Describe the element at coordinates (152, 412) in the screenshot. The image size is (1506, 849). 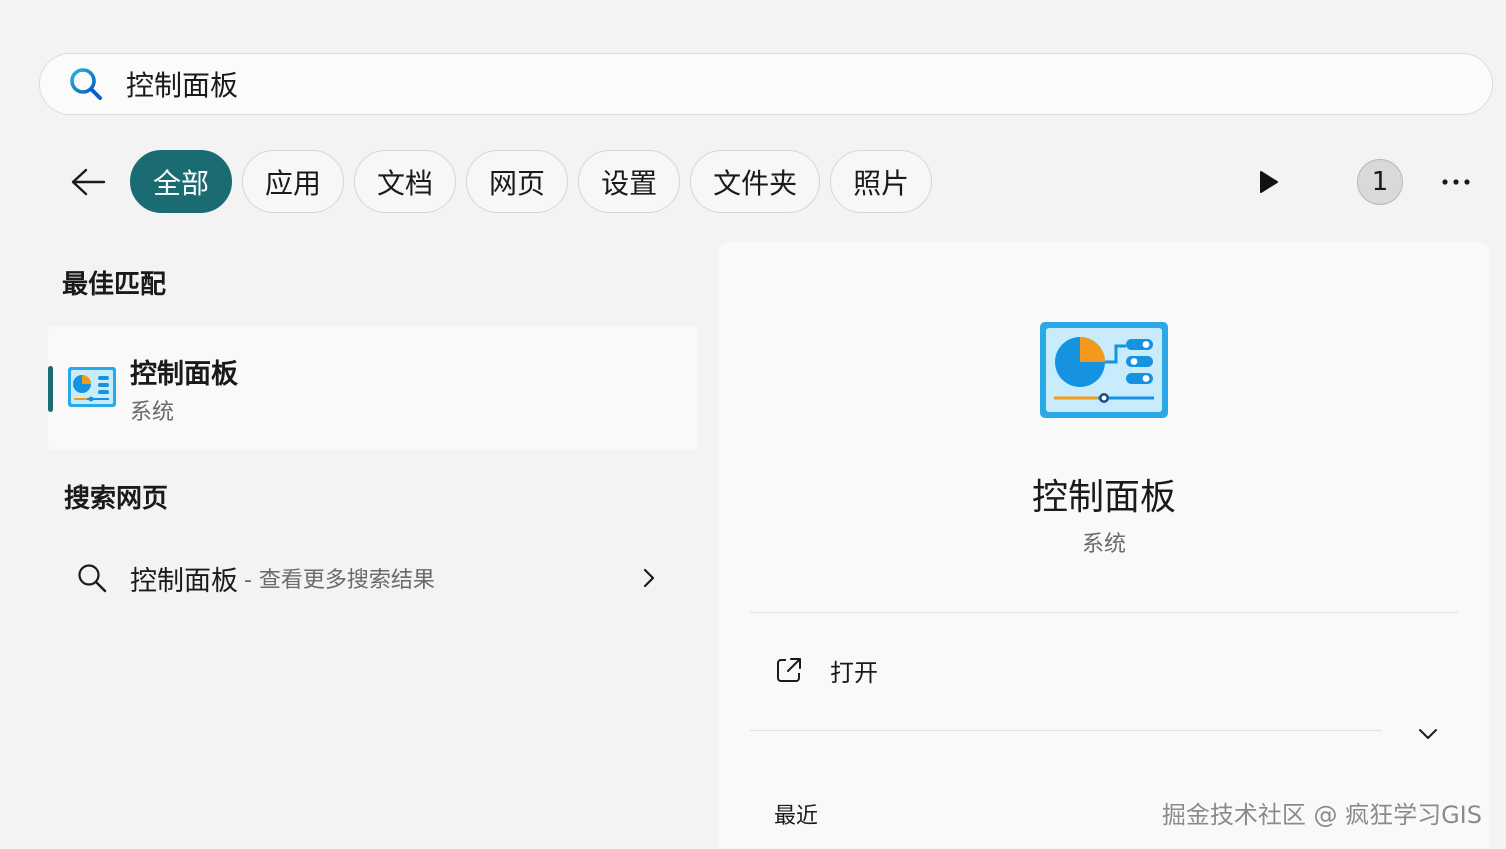
I see `best-match-category: 系统` at that location.